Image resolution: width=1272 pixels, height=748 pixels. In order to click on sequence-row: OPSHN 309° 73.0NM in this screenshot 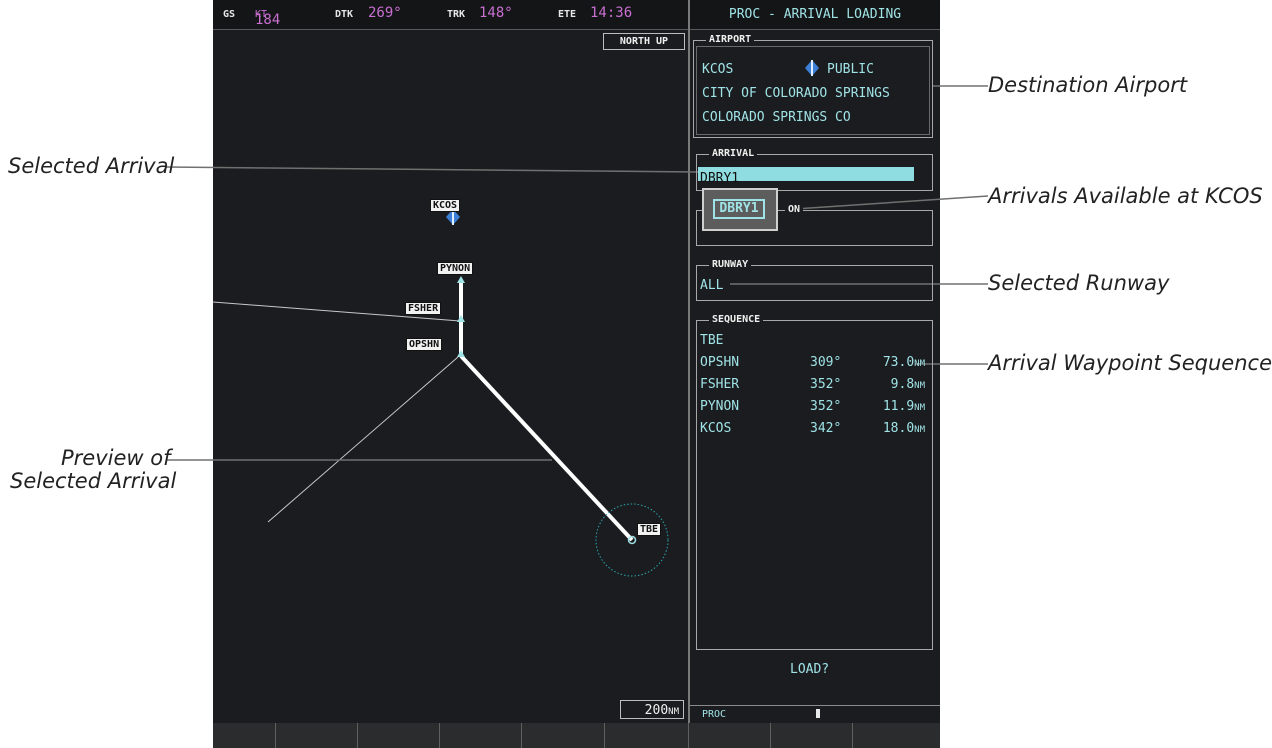, I will do `click(817, 365)`.